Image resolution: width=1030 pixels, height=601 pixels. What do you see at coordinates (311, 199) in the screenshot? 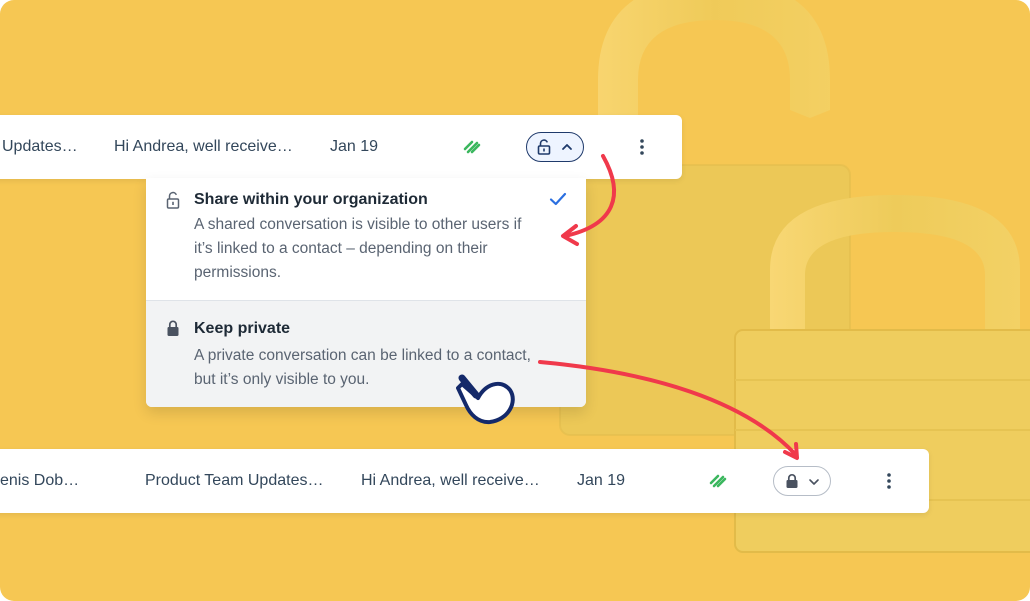
I see `option-title: Share within your organization` at bounding box center [311, 199].